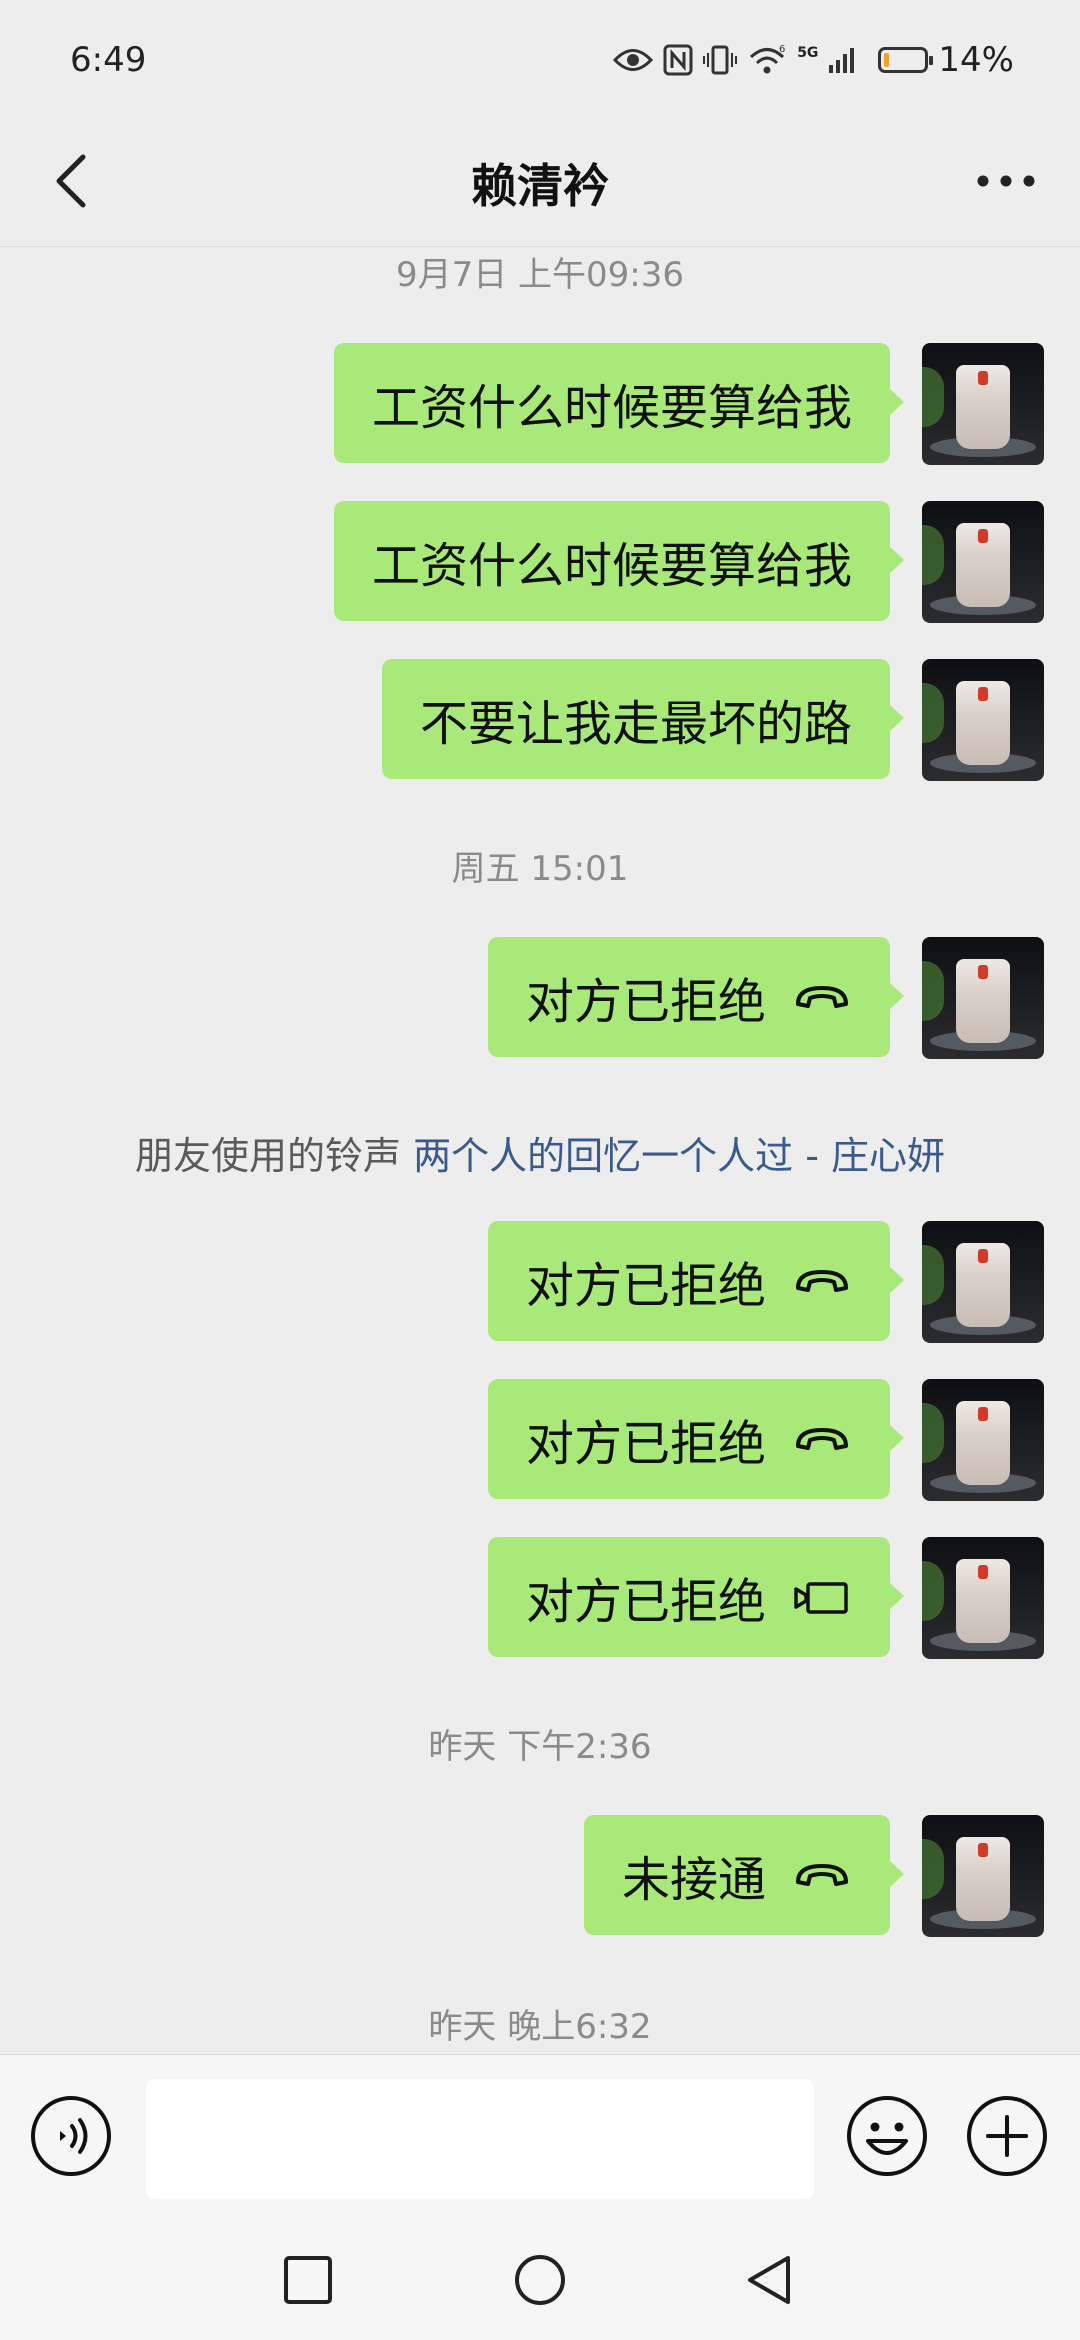 This screenshot has width=1080, height=2340. Describe the element at coordinates (678, 60) in the screenshot. I see `nfc-icon` at that location.